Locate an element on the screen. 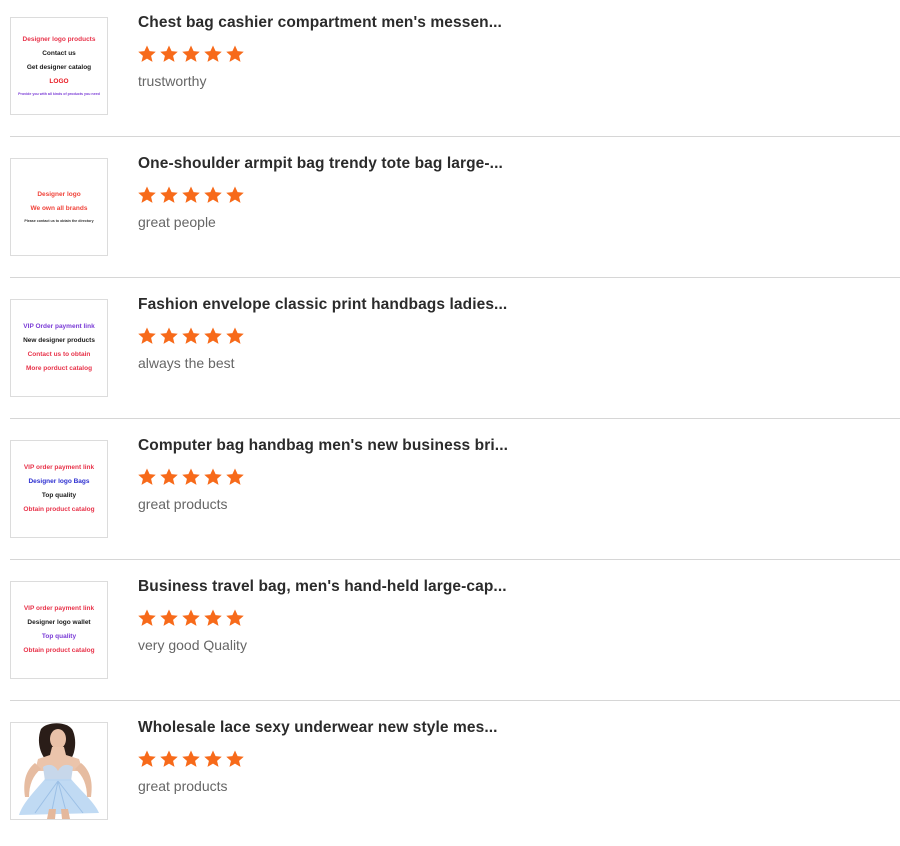 Image resolution: width=900 pixels, height=846 pixels. thumbnail-text-line: Get designer catalog is located at coordinates (59, 67).